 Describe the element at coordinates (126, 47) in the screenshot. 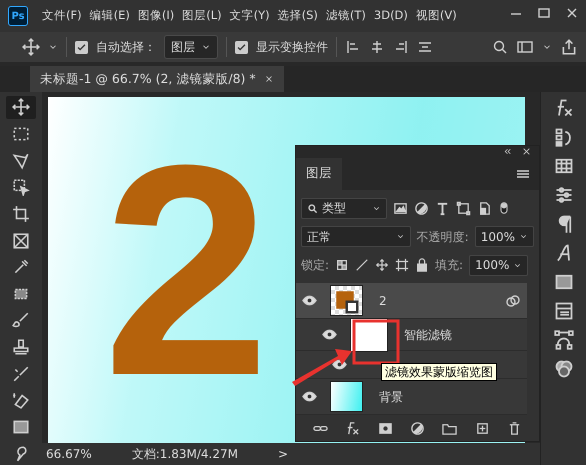

I see `checkbox-label: 自动选择：` at that location.